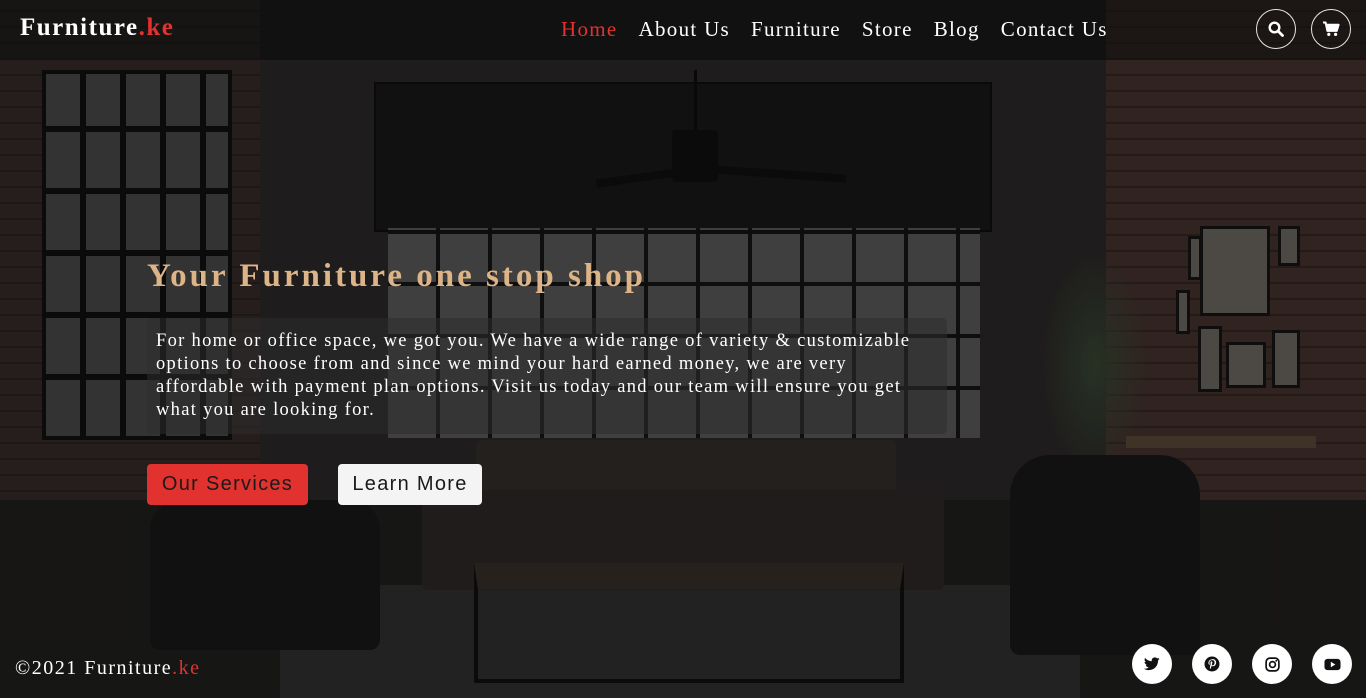 This screenshot has width=1366, height=698. What do you see at coordinates (186, 668) in the screenshot?
I see `copyright-accent: .ke` at bounding box center [186, 668].